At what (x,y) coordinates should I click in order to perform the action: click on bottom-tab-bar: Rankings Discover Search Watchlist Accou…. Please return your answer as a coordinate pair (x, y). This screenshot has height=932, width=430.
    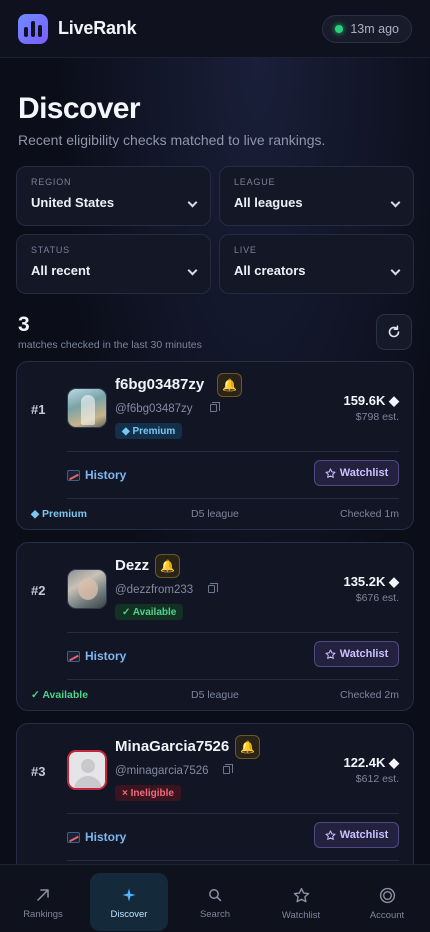
    Looking at the image, I should click on (215, 898).